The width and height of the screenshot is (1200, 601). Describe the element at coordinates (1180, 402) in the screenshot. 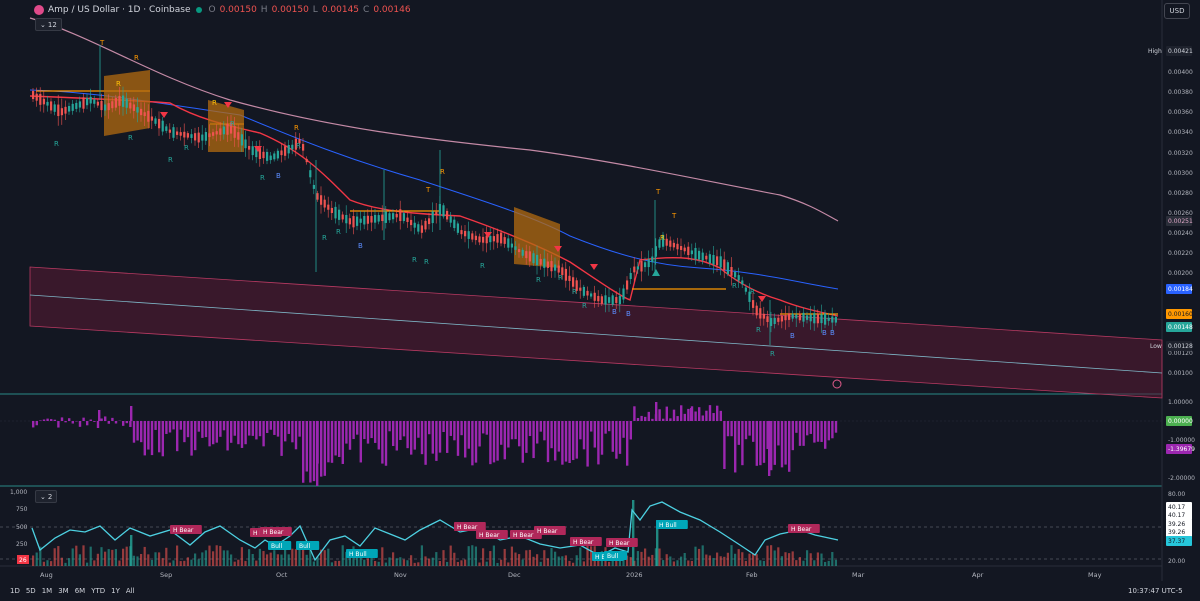

I see `osc-tick: 1.00000` at that location.